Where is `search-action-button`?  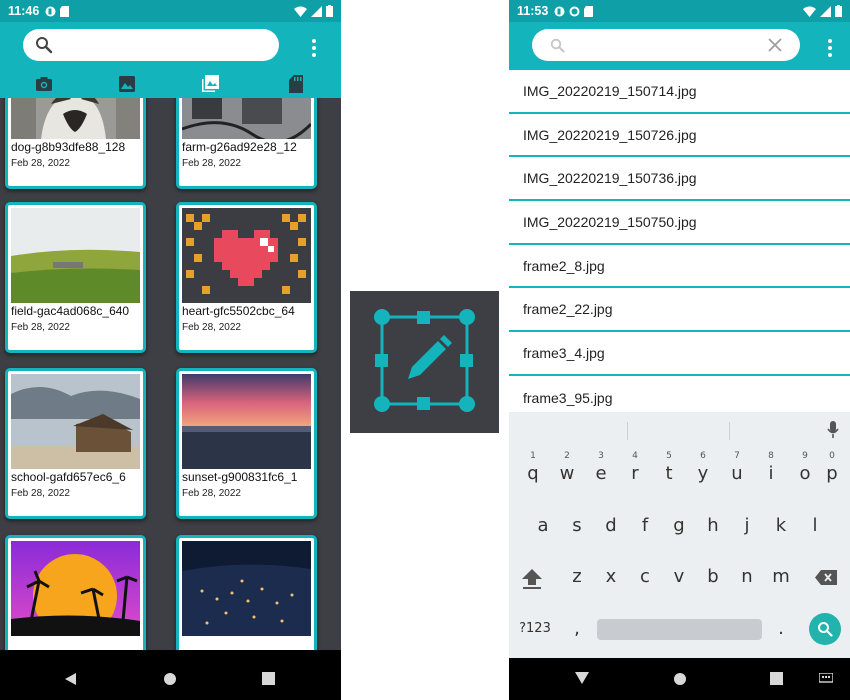 search-action-button is located at coordinates (825, 629).